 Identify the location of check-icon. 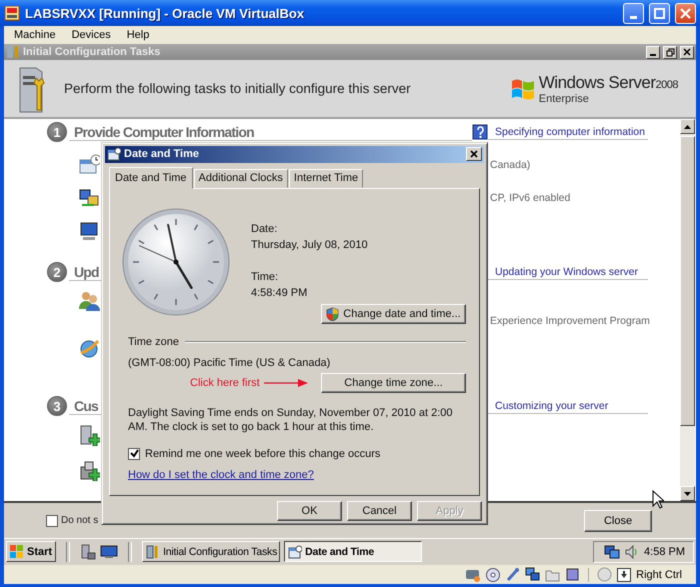
(134, 453).